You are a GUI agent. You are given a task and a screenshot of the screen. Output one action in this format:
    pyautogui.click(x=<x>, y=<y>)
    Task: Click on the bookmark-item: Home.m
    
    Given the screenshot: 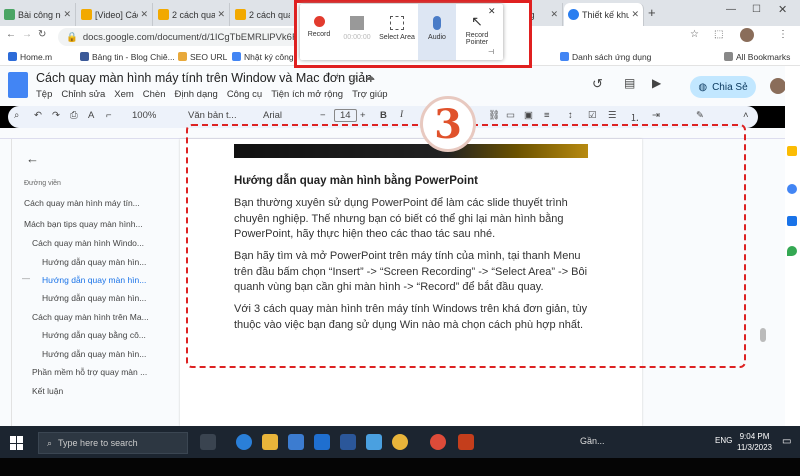 What is the action you would take?
    pyautogui.click(x=30, y=57)
    